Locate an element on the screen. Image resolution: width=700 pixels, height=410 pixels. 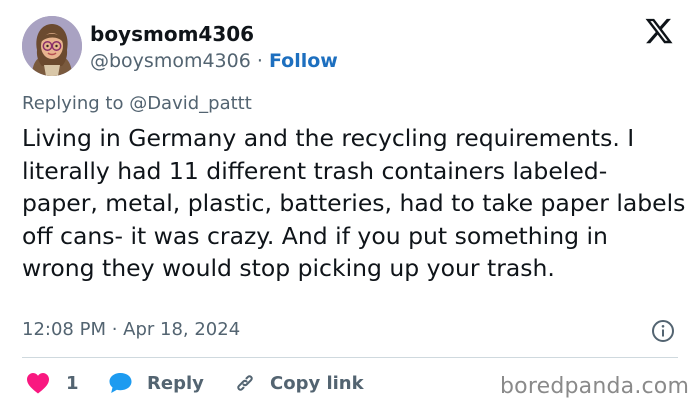
display-name: boysmom4306 is located at coordinates (214, 34).